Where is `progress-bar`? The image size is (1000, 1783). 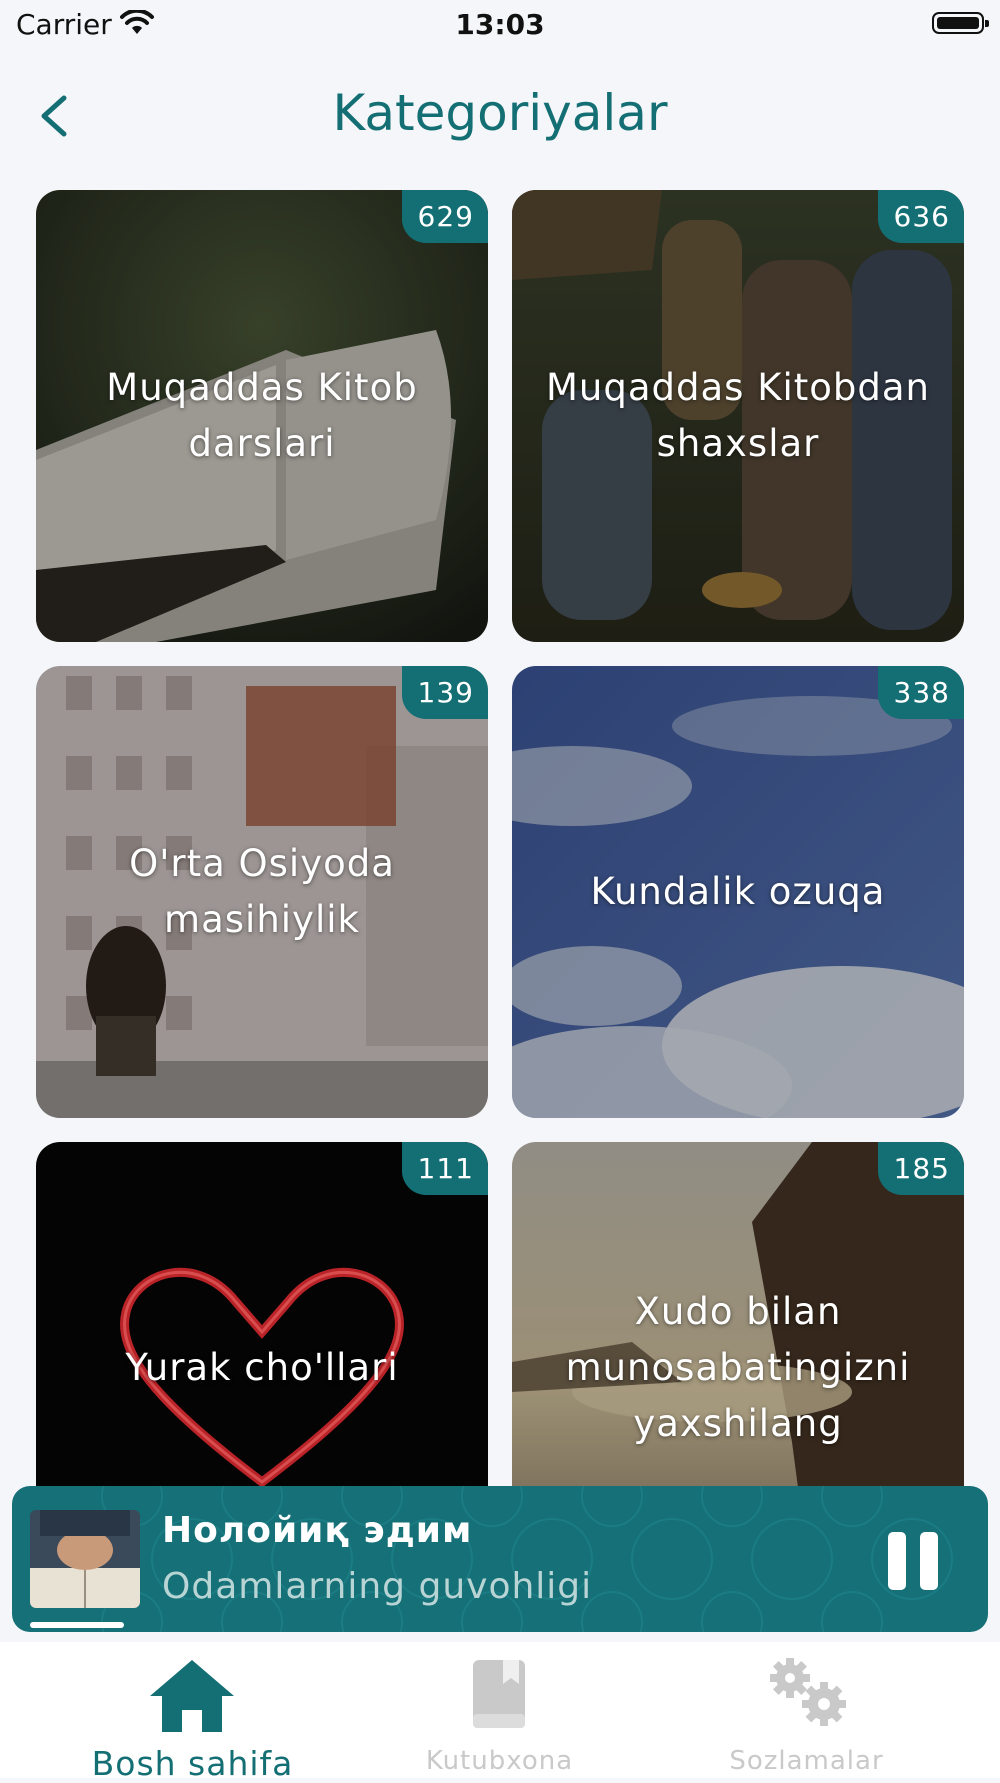 progress-bar is located at coordinates (500, 1625).